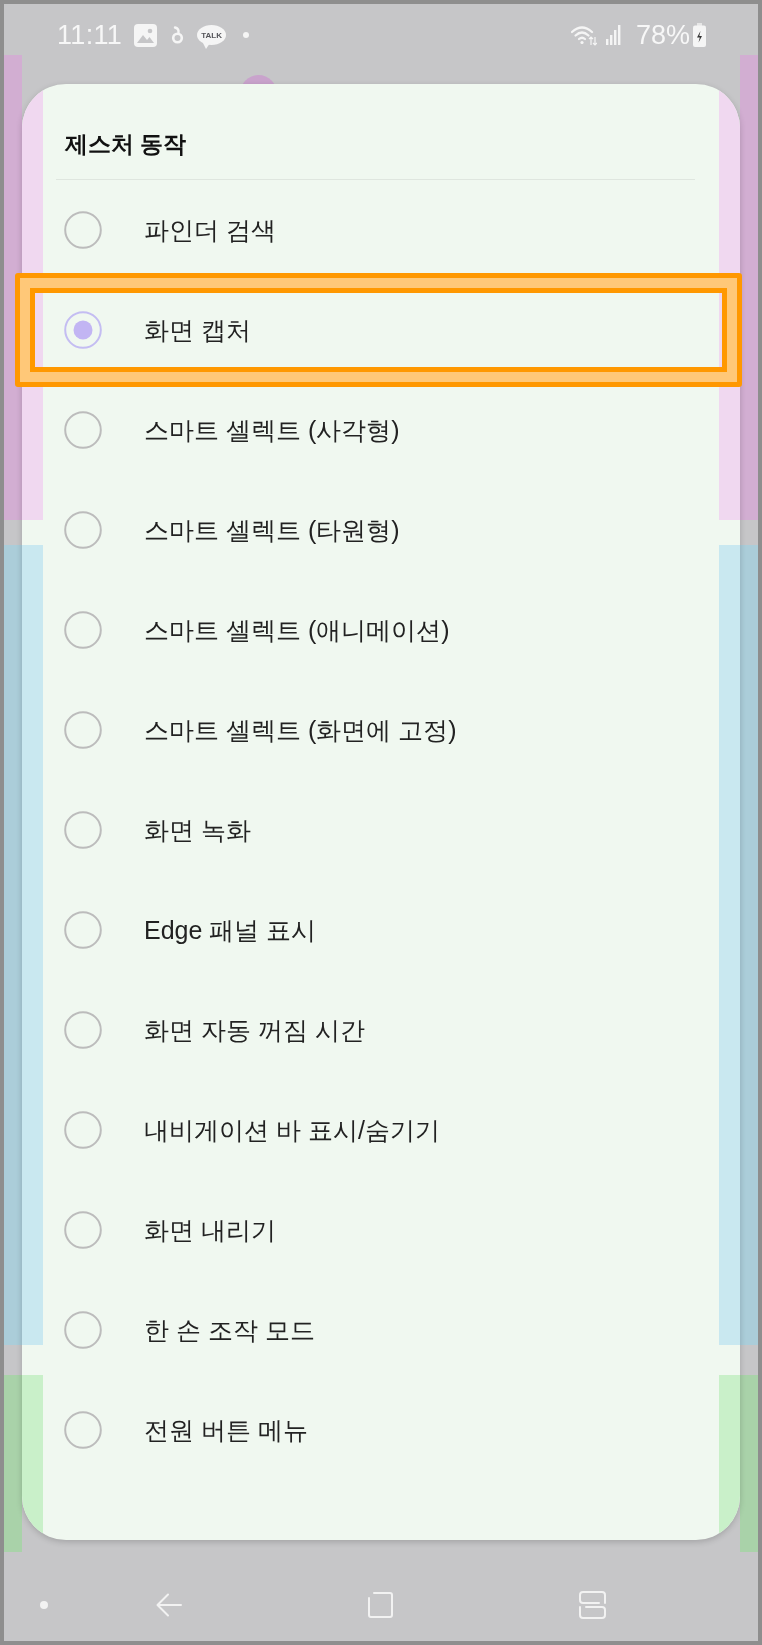 Image resolution: width=762 pixels, height=1645 pixels. Describe the element at coordinates (300, 730) in the screenshot. I see `option-label: 스마트 셀렉트 (화면에 고정)` at that location.